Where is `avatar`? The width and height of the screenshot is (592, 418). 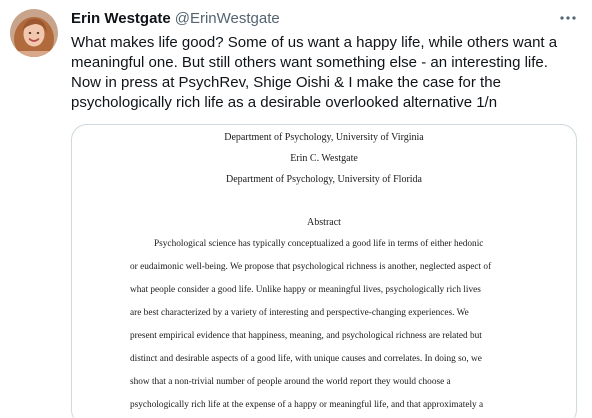
avatar is located at coordinates (34, 33).